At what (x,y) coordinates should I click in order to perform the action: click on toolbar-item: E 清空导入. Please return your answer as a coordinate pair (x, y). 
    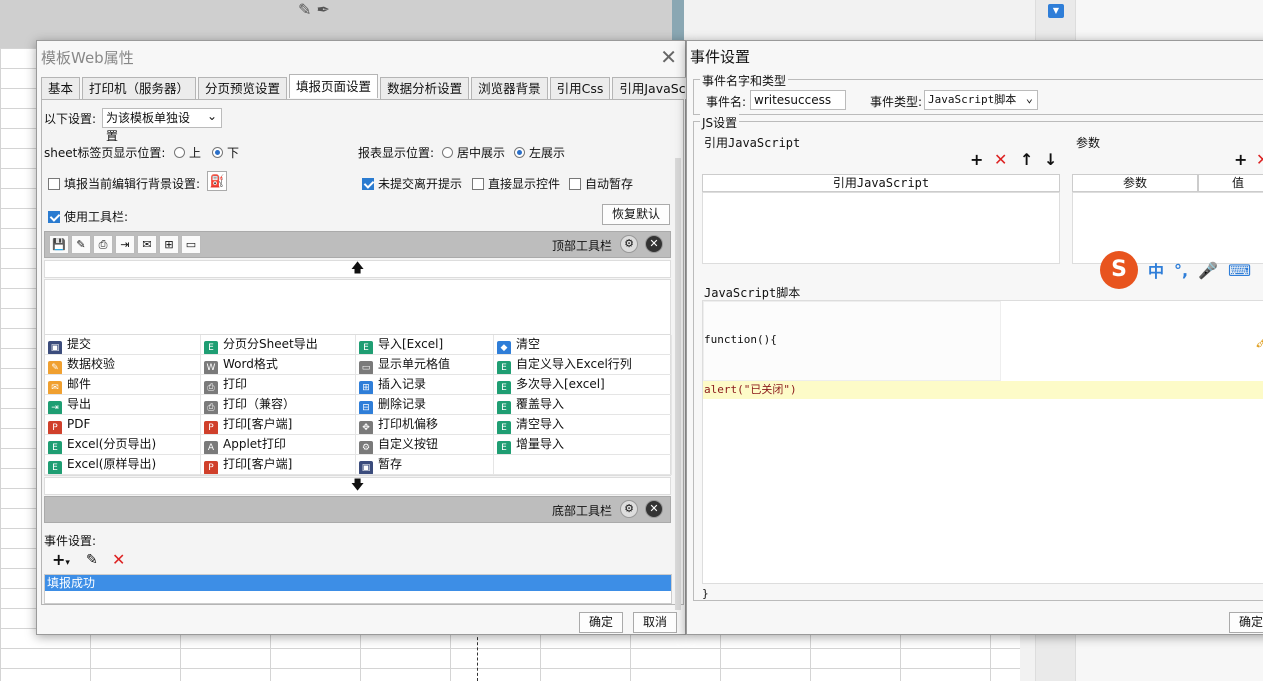
    Looking at the image, I should click on (583, 425).